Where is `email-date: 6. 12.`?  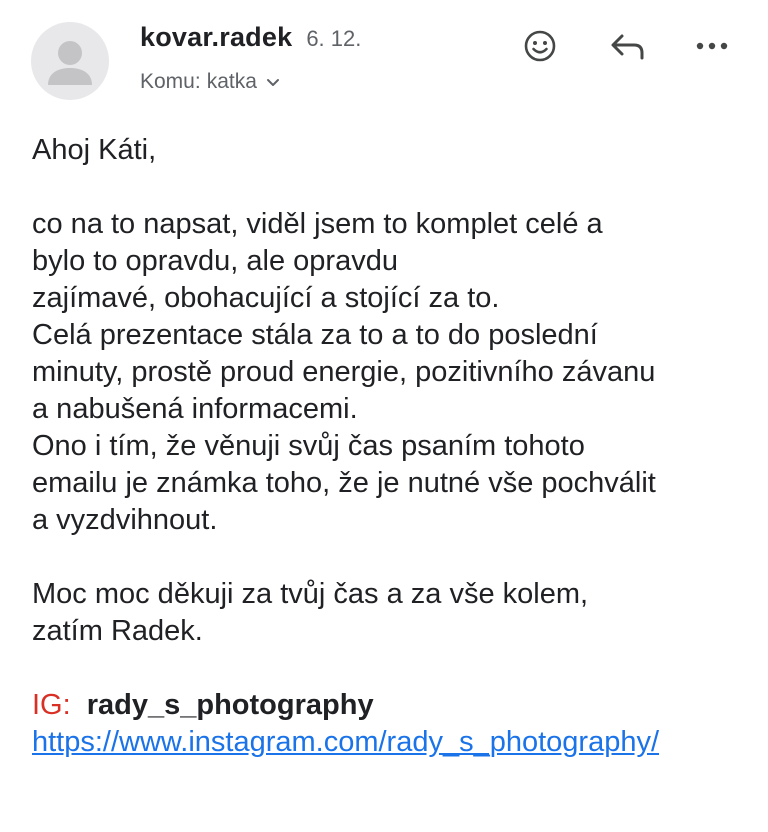
email-date: 6. 12. is located at coordinates (334, 38).